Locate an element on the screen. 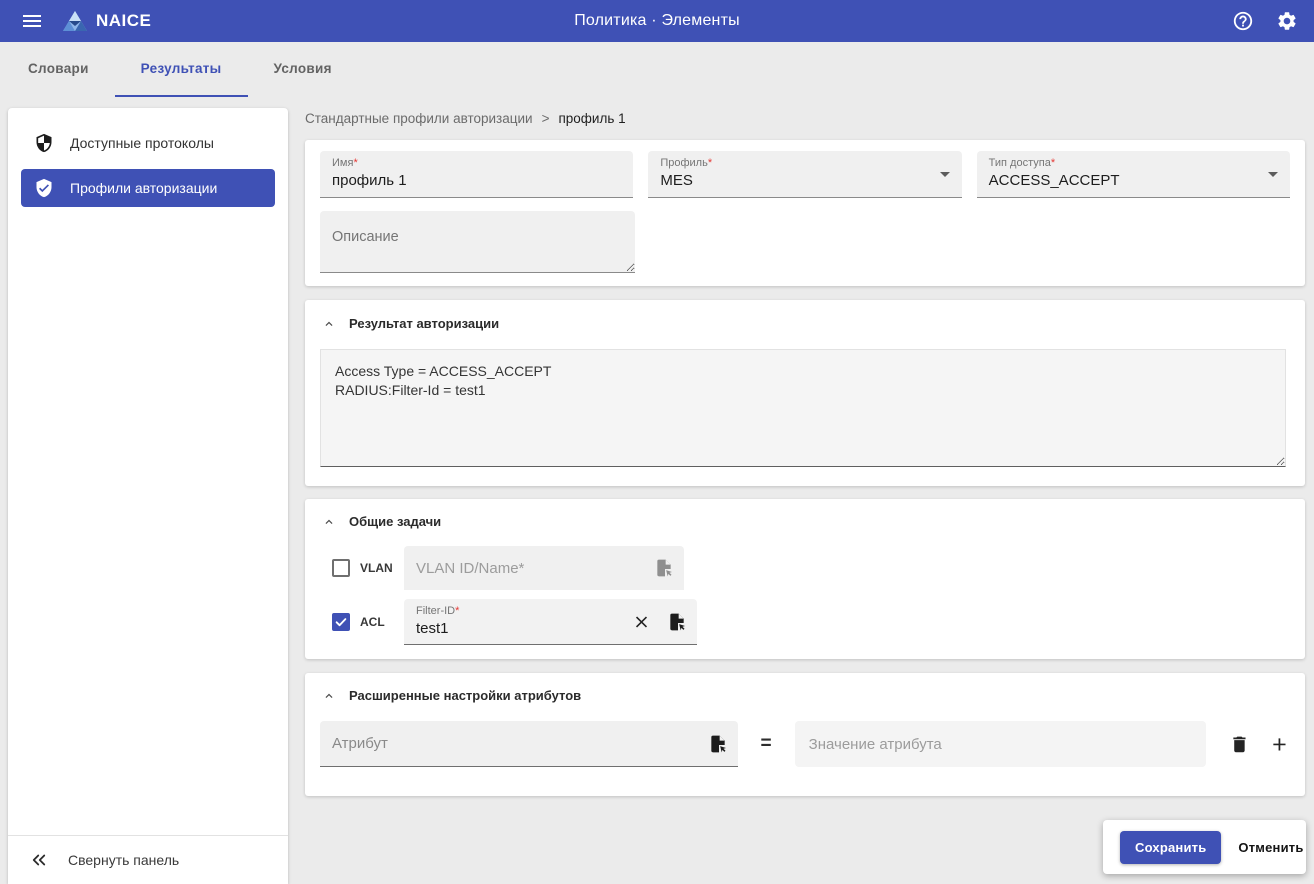  app-bar: NAICE Политика · Элементы is located at coordinates (657, 21).